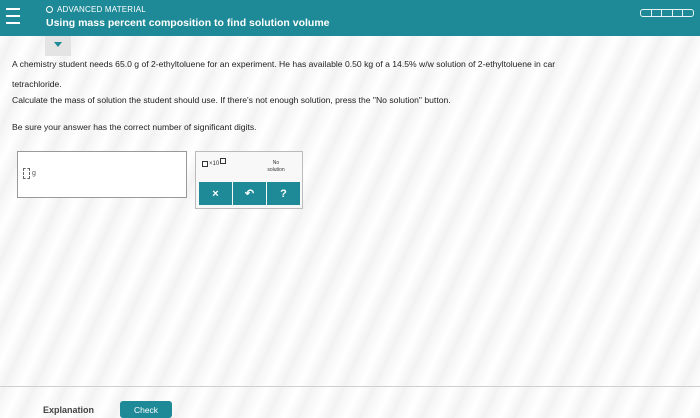  I want to click on input-cursor-icon, so click(26, 173).